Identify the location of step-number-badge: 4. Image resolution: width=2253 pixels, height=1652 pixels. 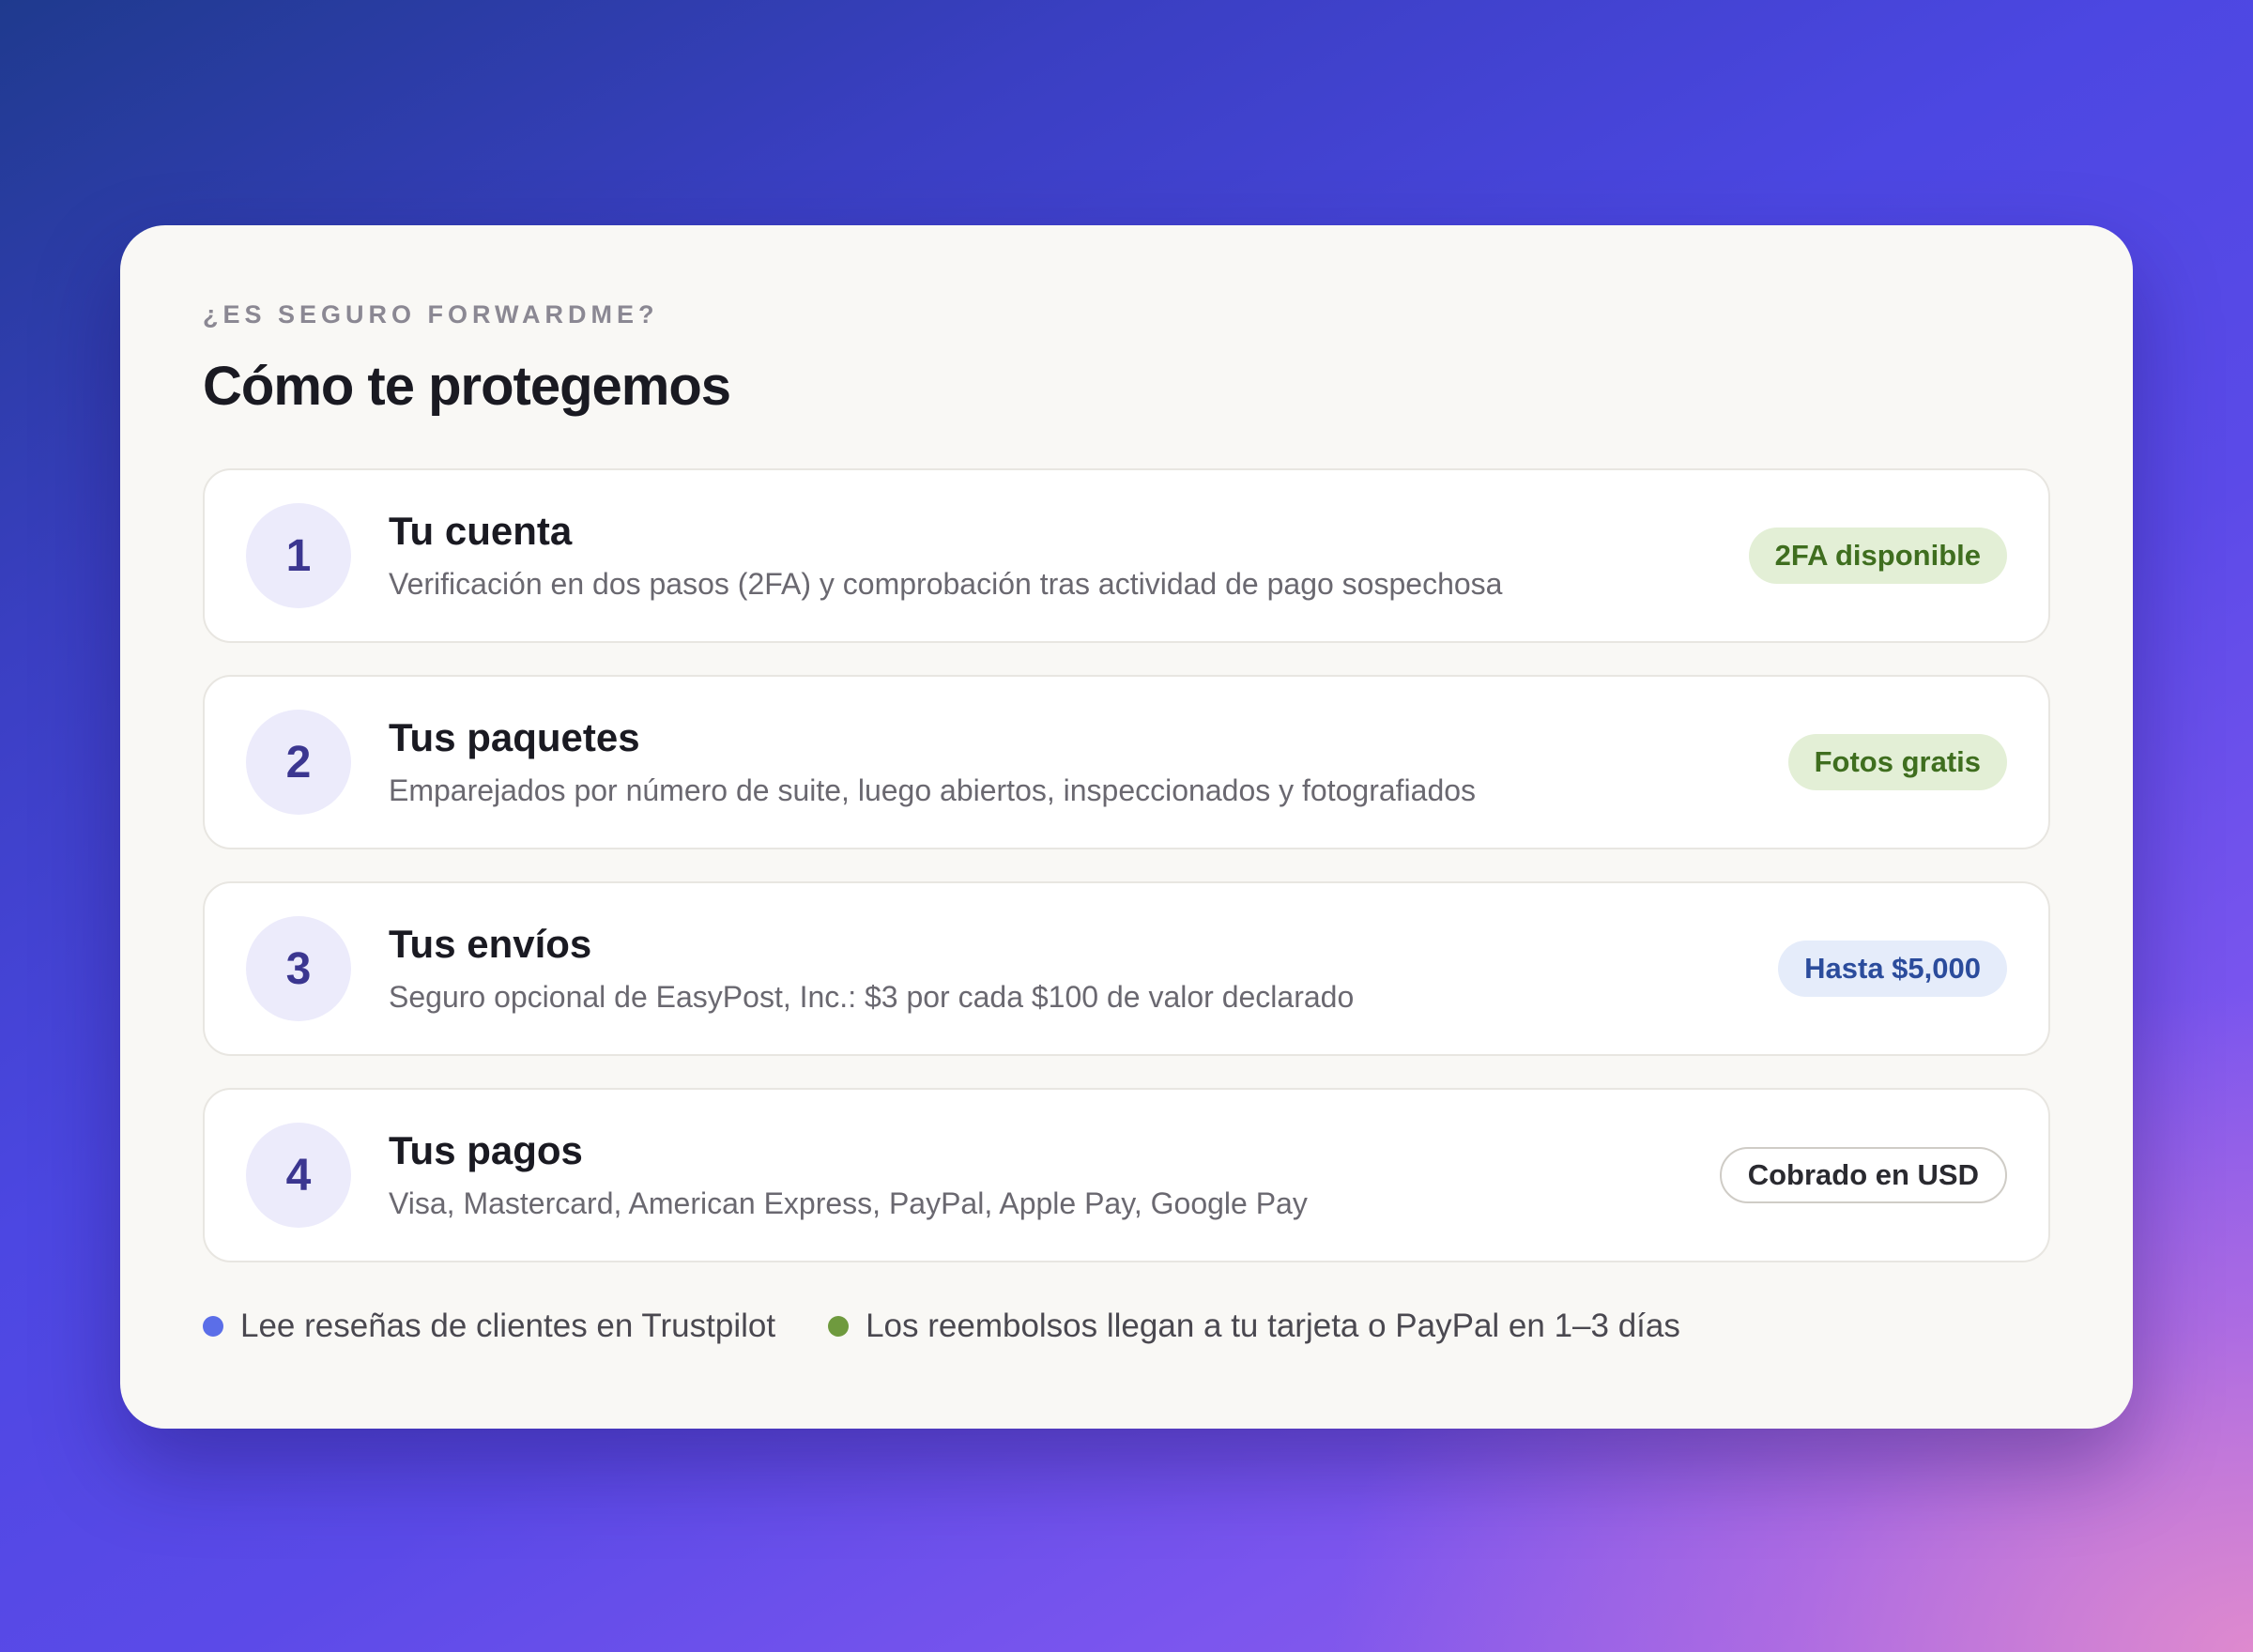
(298, 1175).